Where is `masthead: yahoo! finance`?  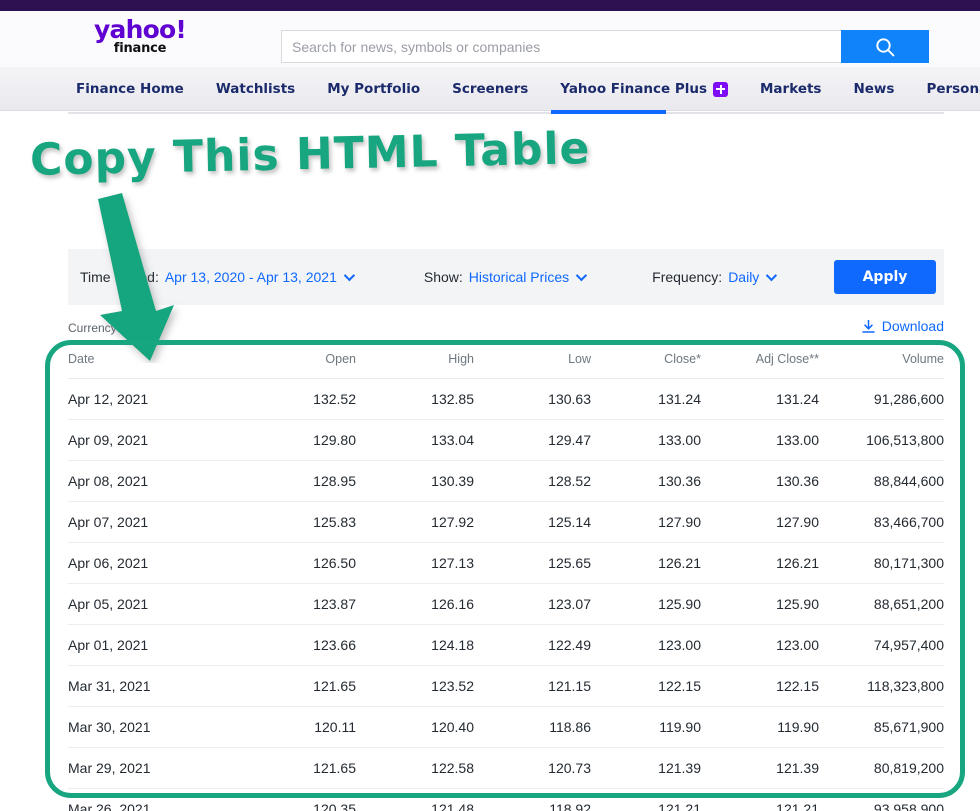
masthead: yahoo! finance is located at coordinates (490, 39).